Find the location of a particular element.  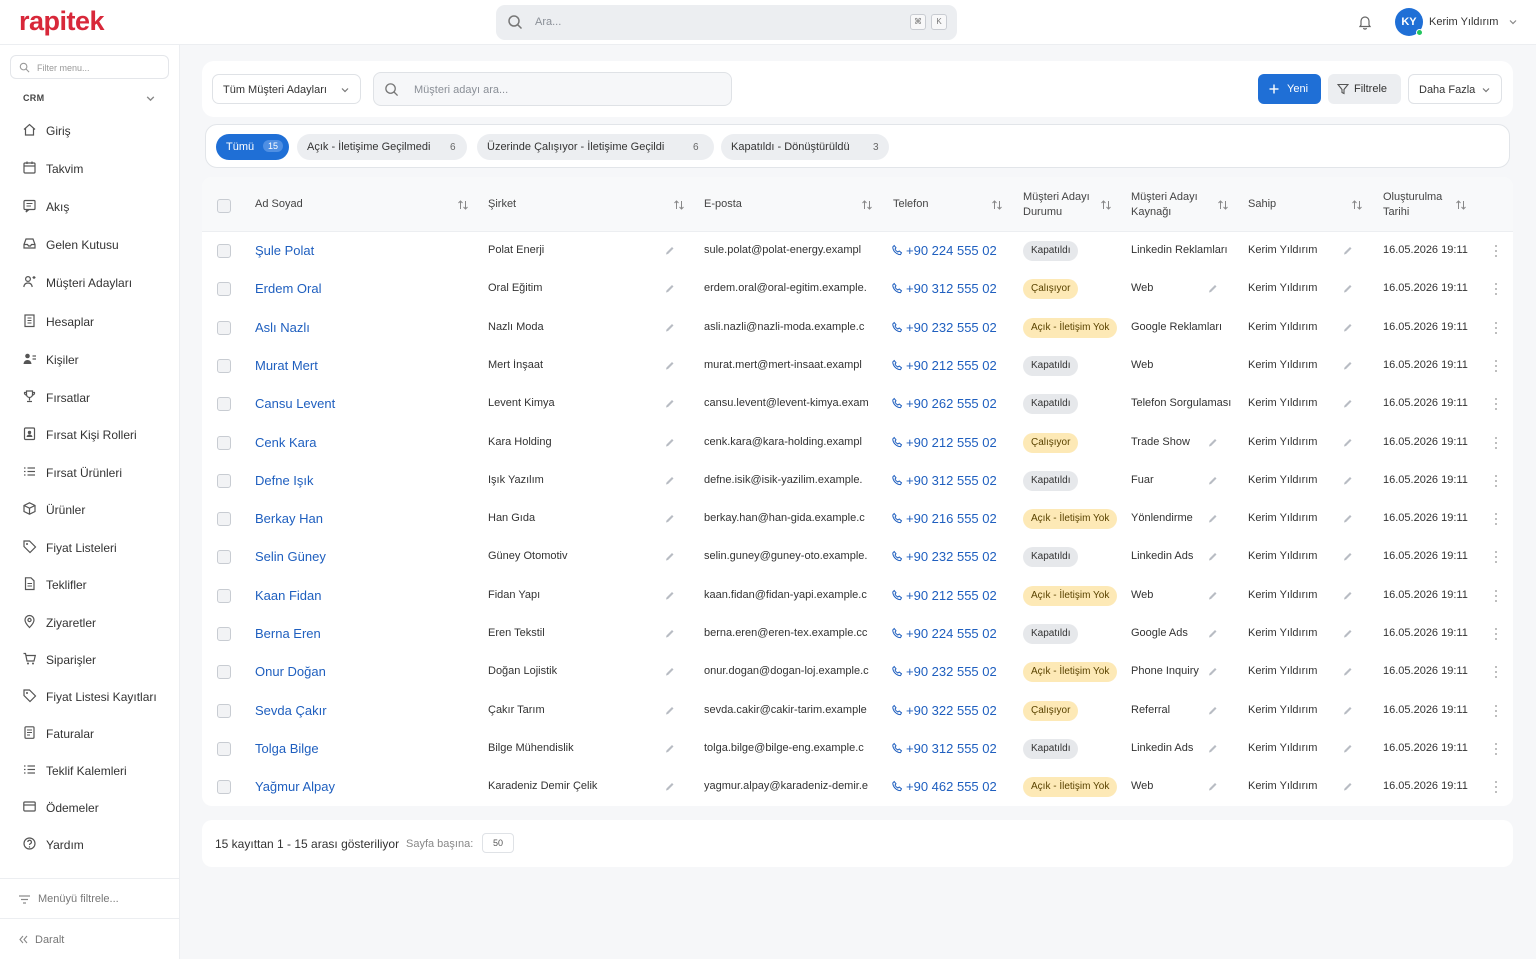

email-cell: berkay.han@han-gida.example.c is located at coordinates (790, 518).